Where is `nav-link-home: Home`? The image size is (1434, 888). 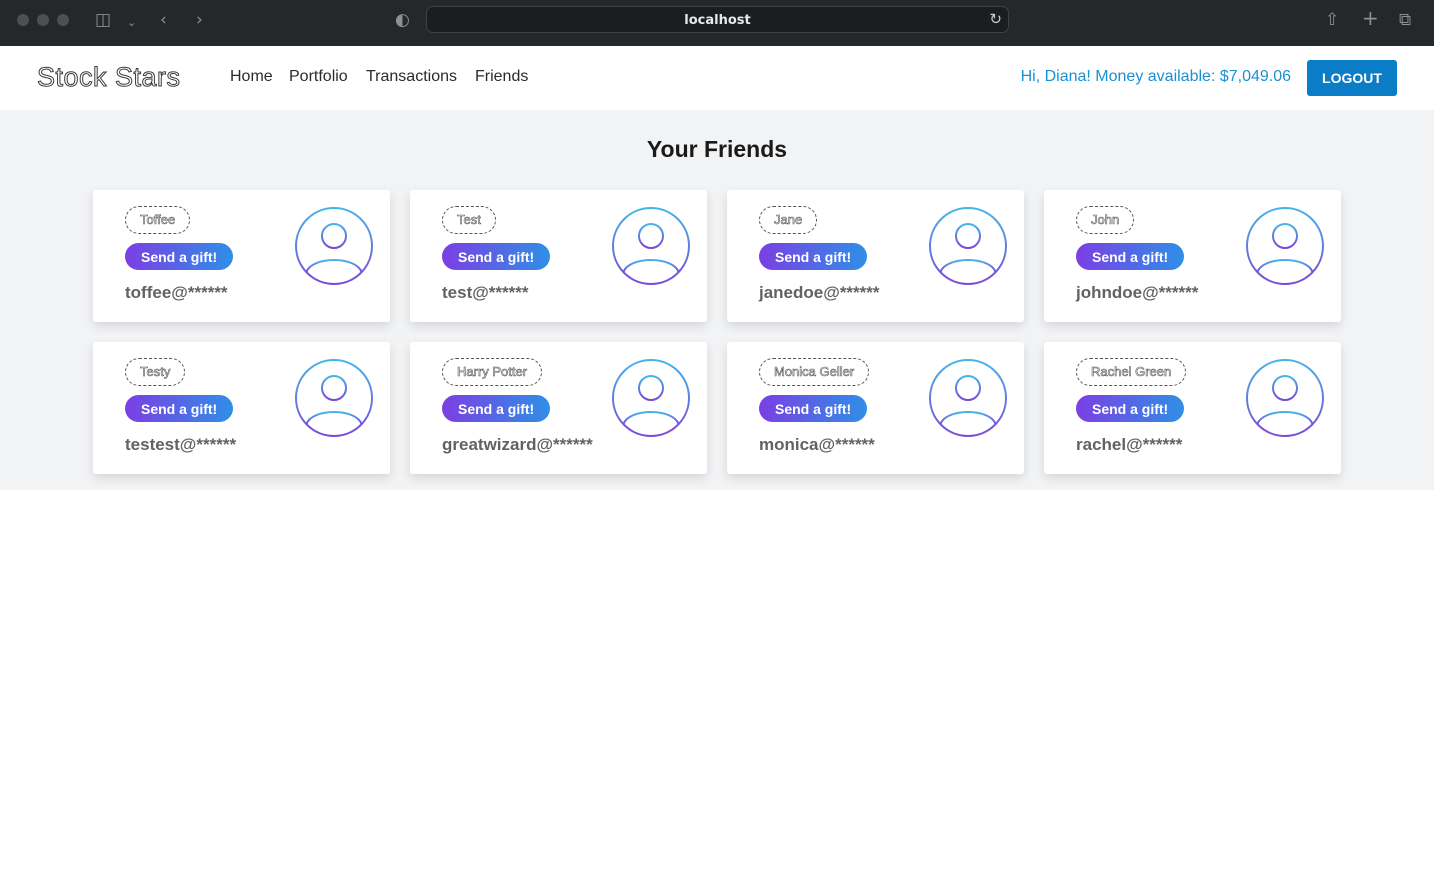
nav-link-home: Home is located at coordinates (251, 77).